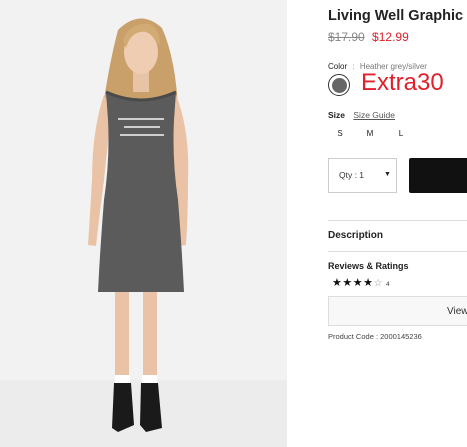 The height and width of the screenshot is (447, 467). I want to click on size-row: Size Size Guide, so click(361, 115).